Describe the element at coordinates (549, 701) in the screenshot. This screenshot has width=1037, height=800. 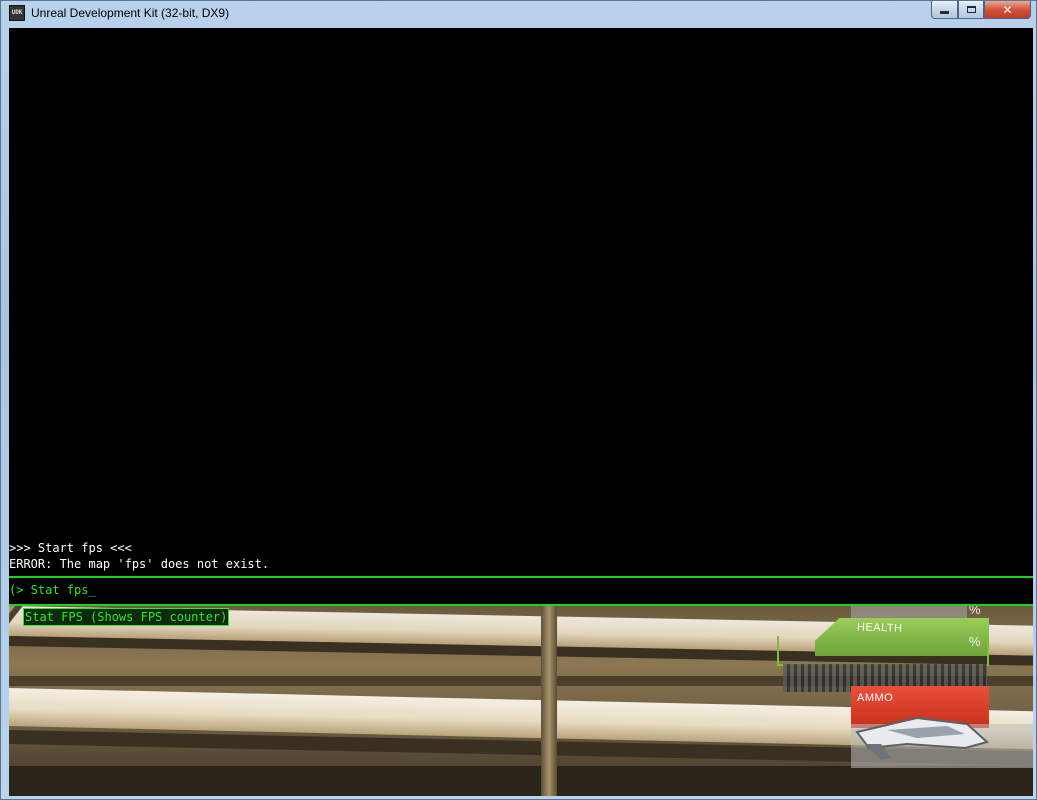
I see `support-post` at that location.